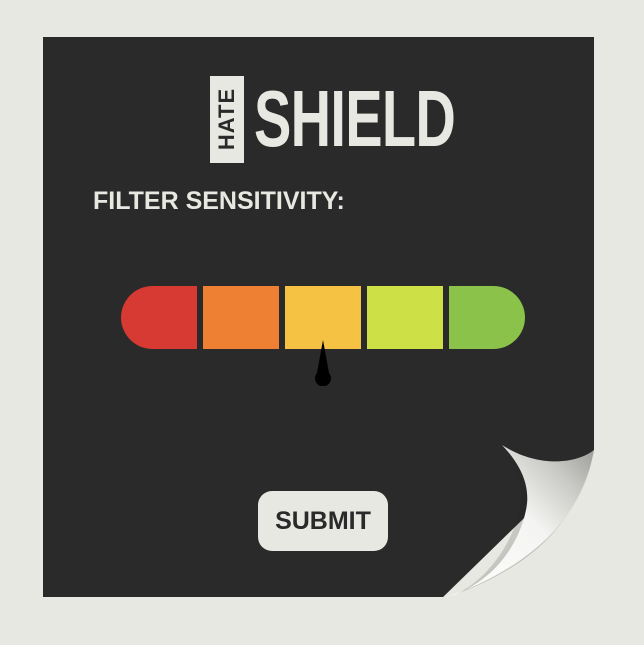 This screenshot has width=644, height=645. Describe the element at coordinates (323, 363) in the screenshot. I see `sensitivity-pointer-icon` at that location.